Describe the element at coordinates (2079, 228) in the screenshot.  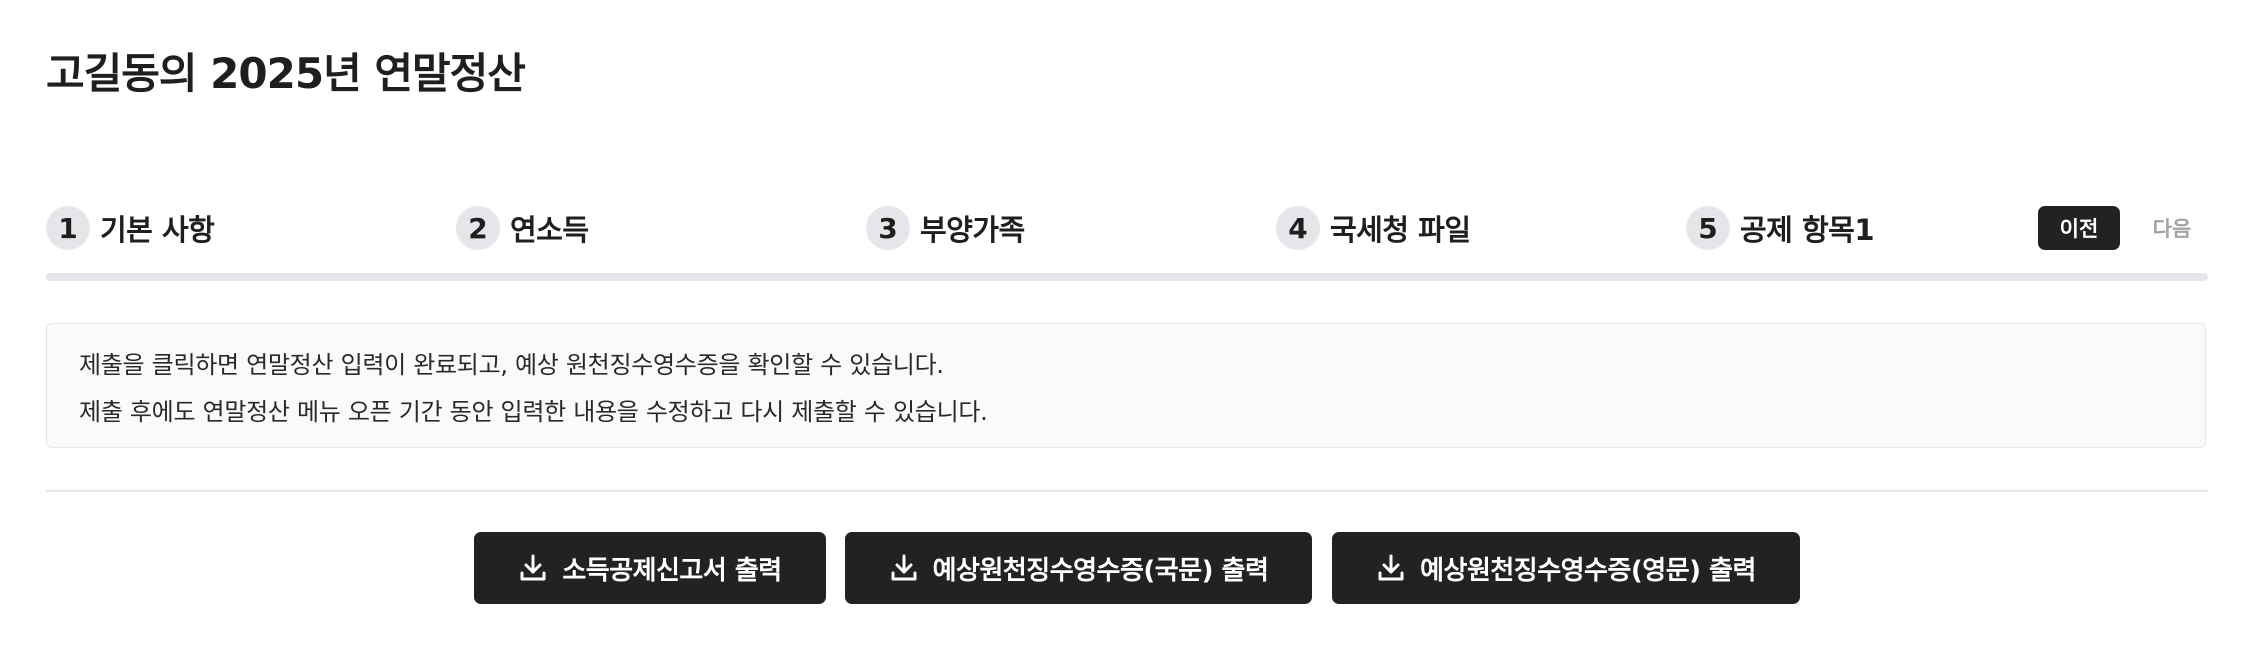
I see `prev-button: 이전` at that location.